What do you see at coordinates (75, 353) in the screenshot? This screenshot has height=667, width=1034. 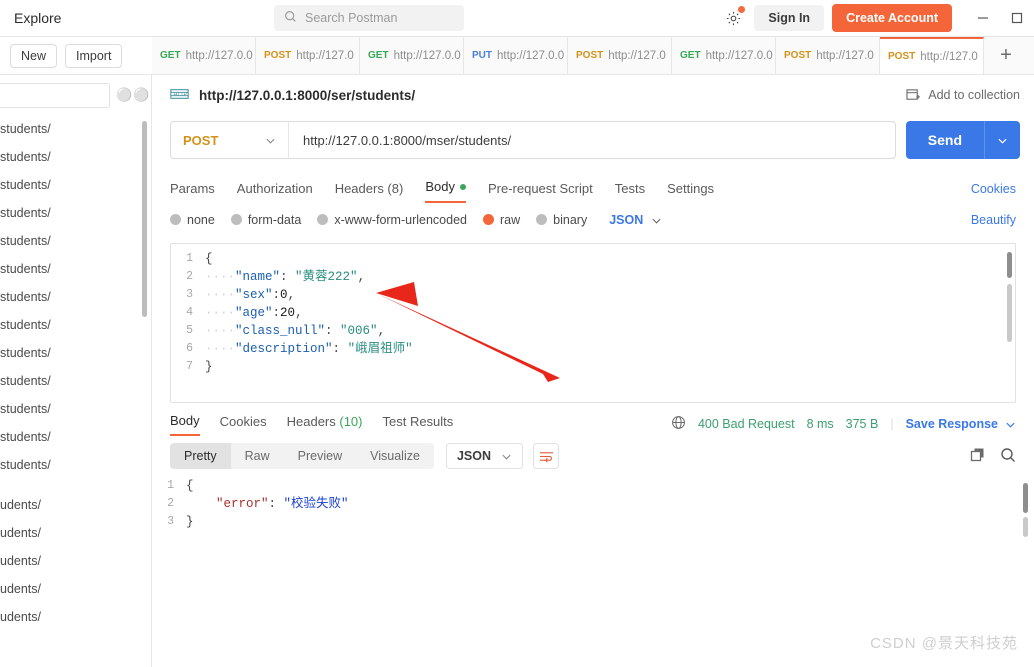 I see `sidebar-item-8: students/` at bounding box center [75, 353].